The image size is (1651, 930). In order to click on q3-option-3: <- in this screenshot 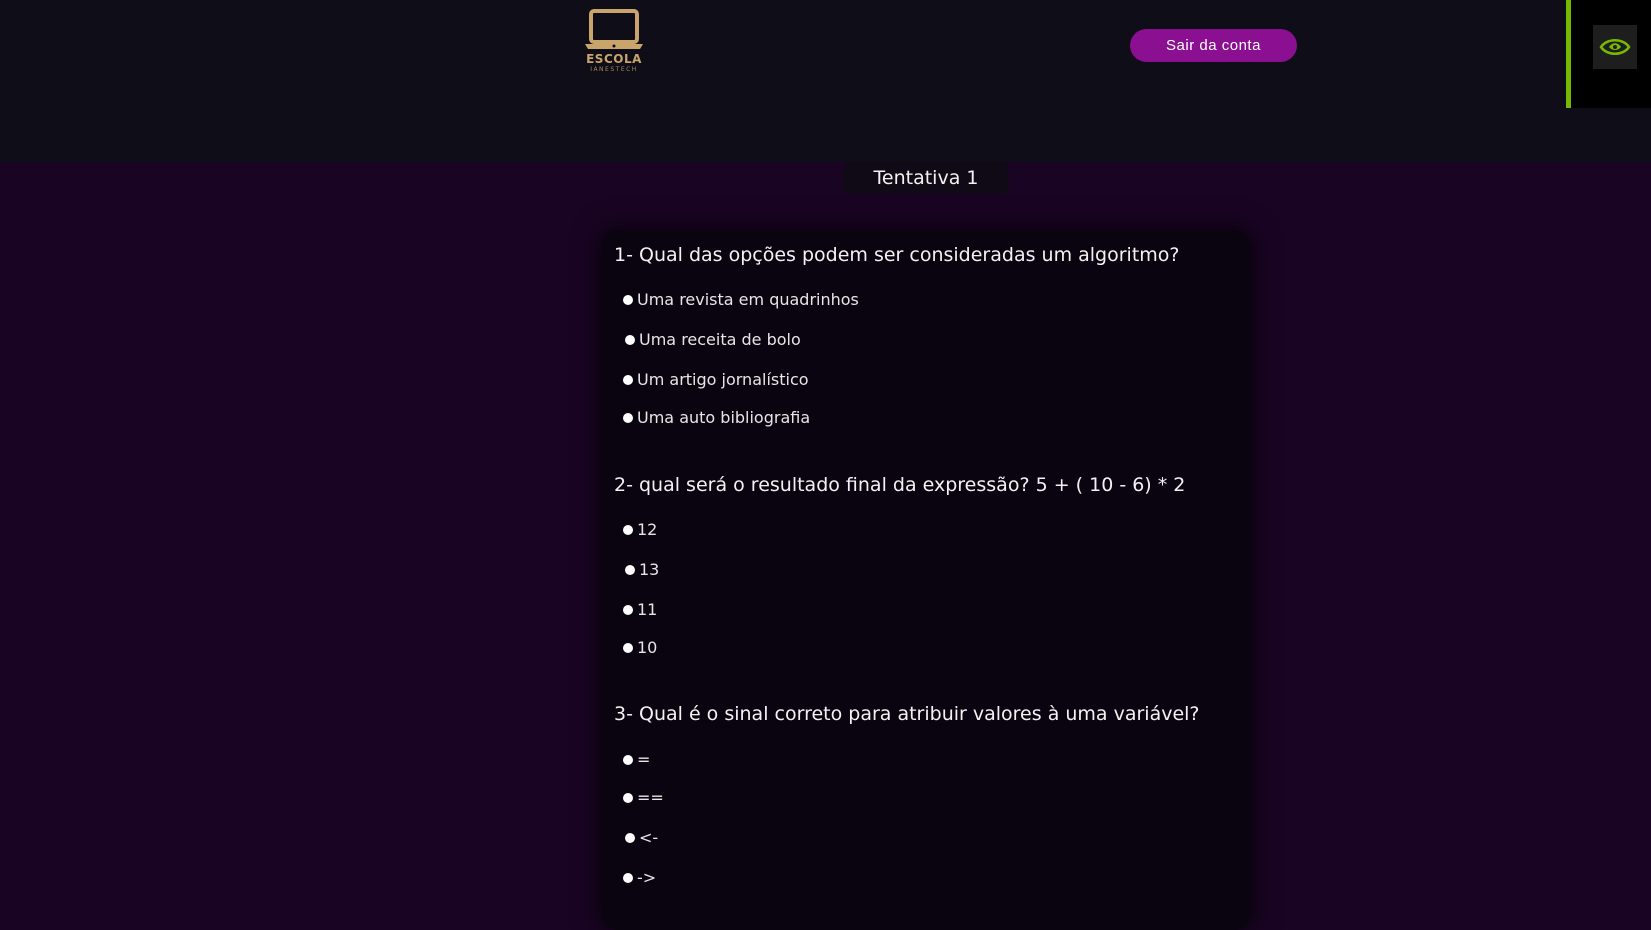, I will do `click(641, 837)`.